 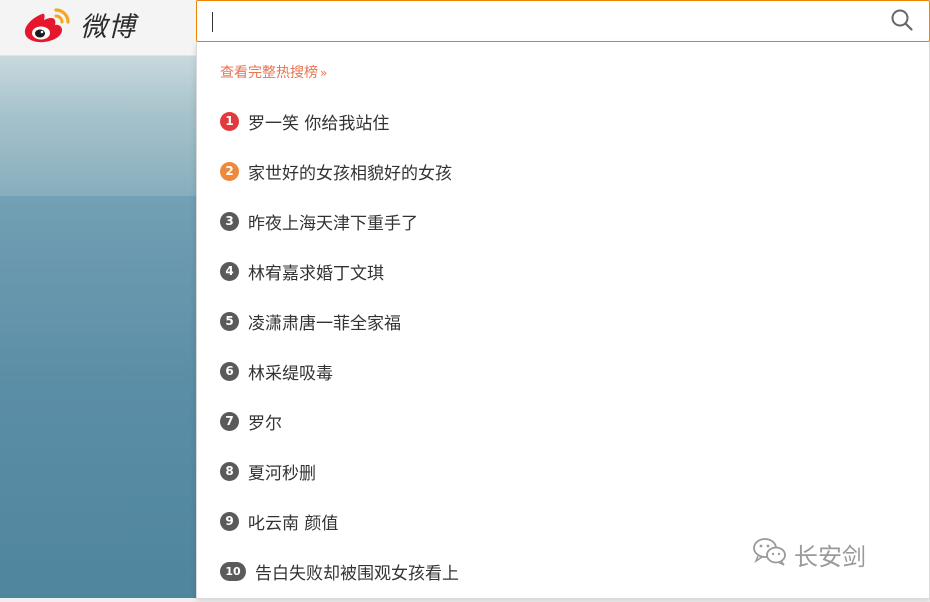 I want to click on full-hot-list-label: 查看完整热搜榜, so click(x=269, y=73).